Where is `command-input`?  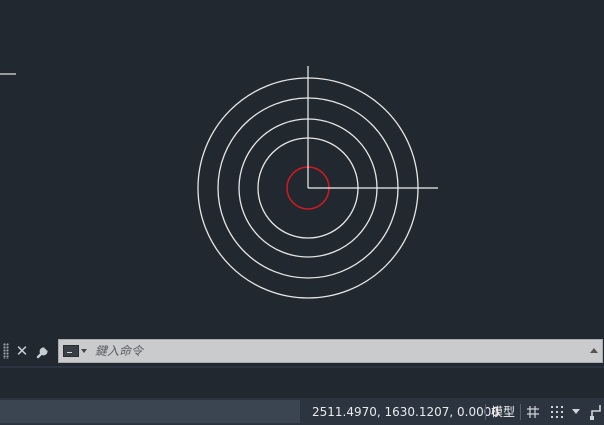 command-input is located at coordinates (335, 351).